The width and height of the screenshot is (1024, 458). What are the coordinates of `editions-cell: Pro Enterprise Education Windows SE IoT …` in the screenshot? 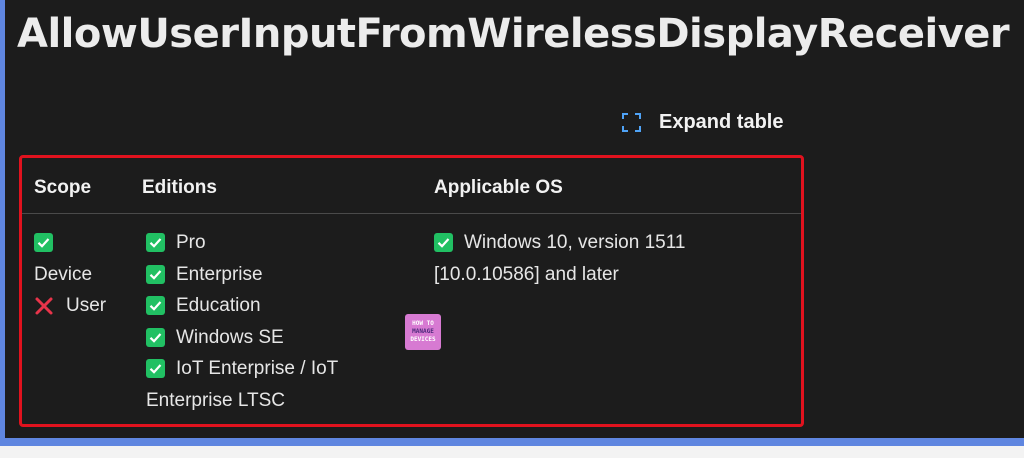 It's located at (242, 321).